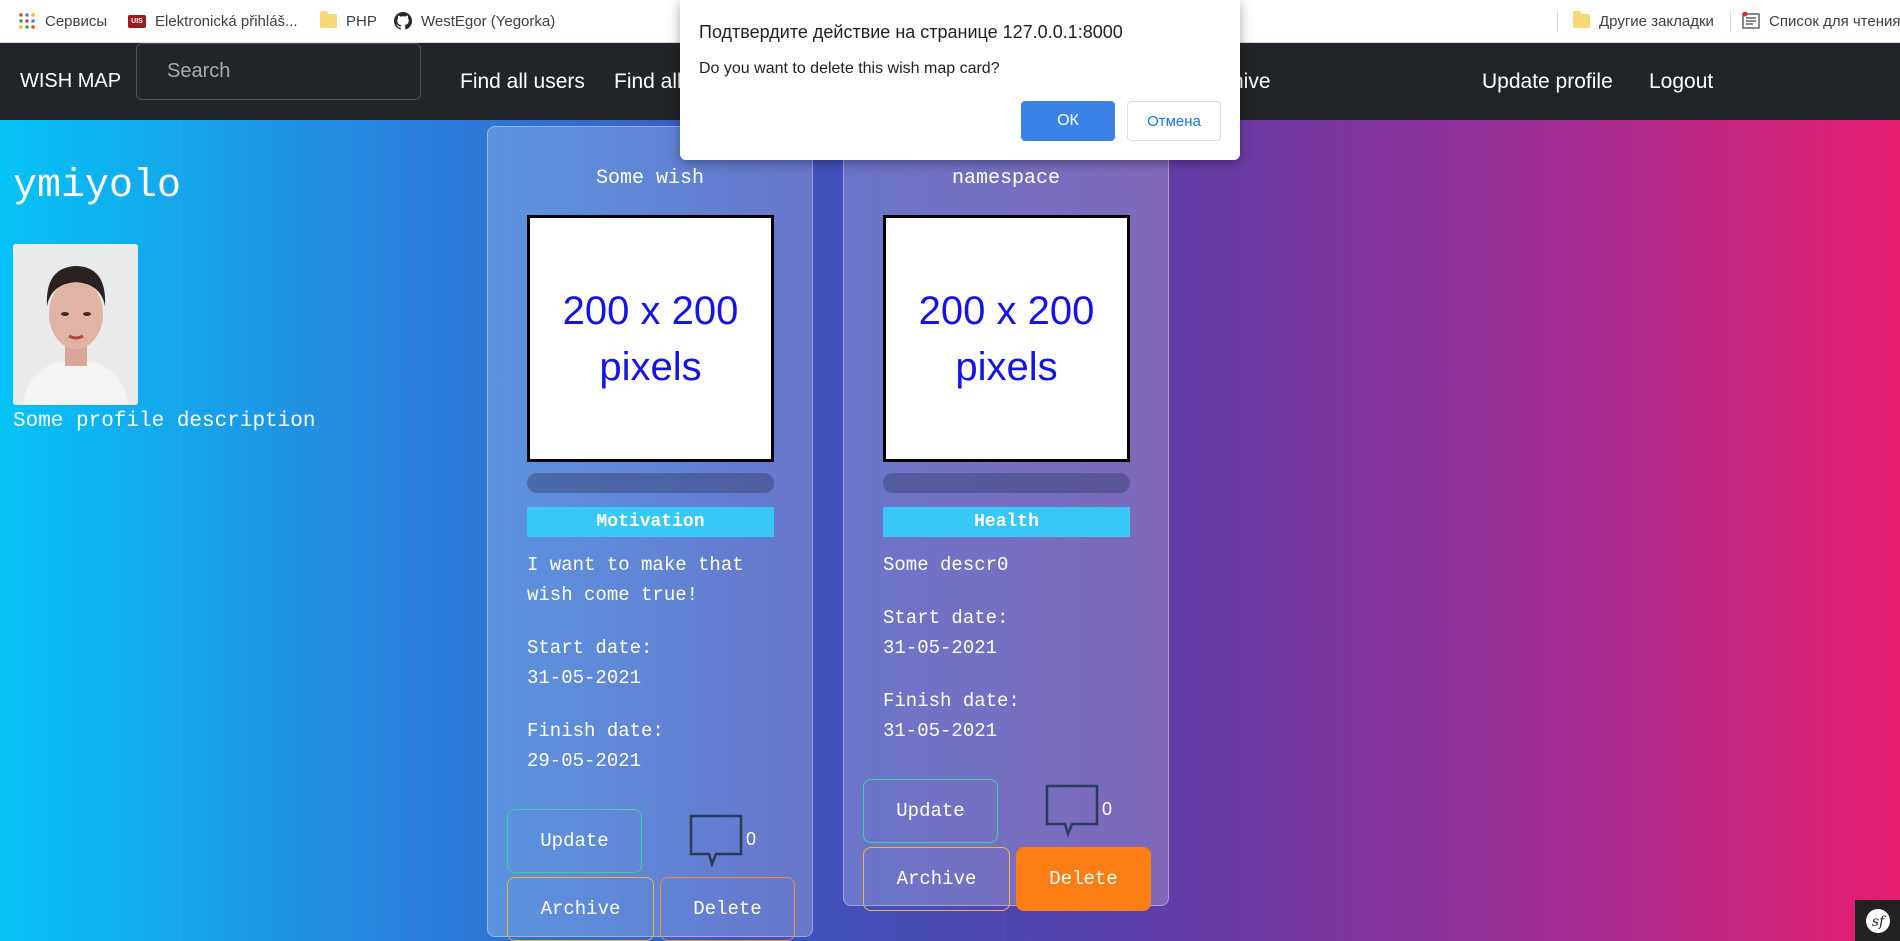  I want to click on cancel-button: Отмена, so click(1174, 121).